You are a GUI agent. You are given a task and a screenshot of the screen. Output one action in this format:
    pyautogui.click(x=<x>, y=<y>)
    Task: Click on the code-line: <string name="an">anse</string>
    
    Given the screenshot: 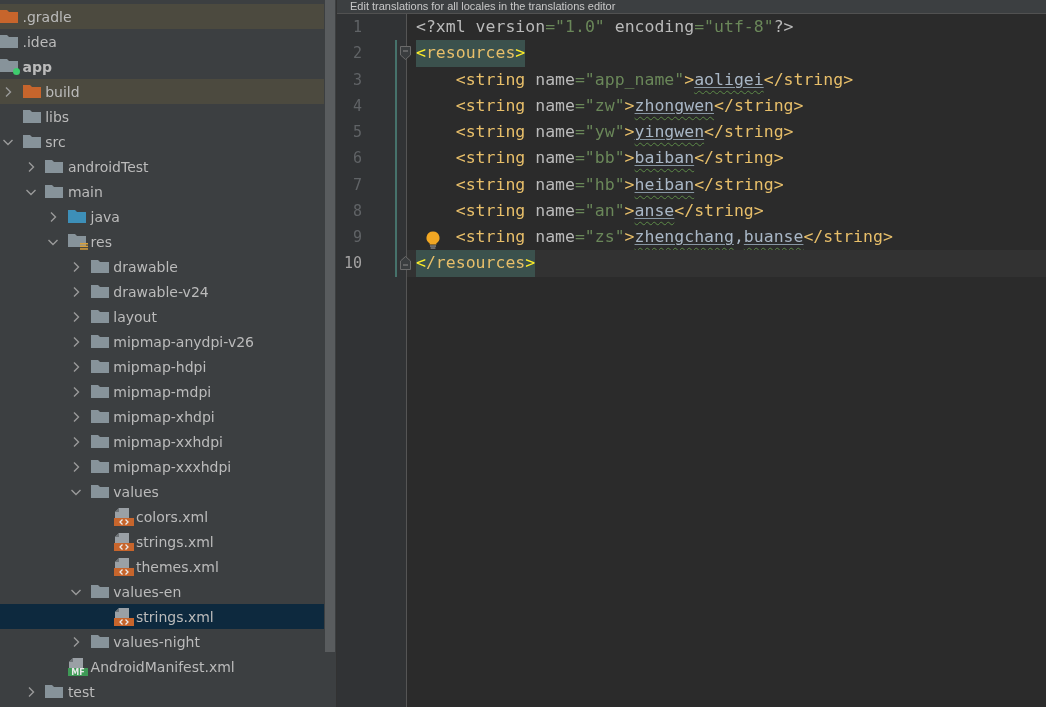 What is the action you would take?
    pyautogui.click(x=609, y=210)
    